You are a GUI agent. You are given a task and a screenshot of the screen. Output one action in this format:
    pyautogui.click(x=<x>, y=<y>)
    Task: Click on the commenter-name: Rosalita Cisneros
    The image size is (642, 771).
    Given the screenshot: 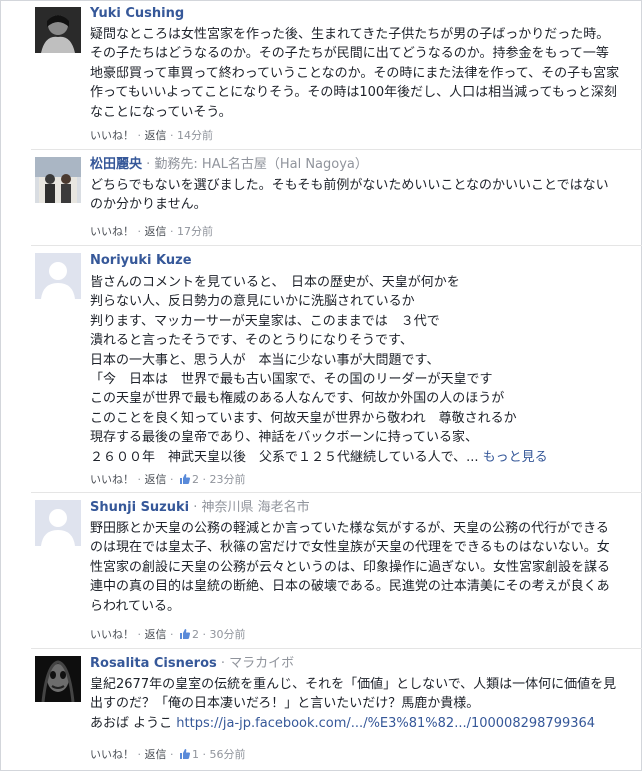 What is the action you would take?
    pyautogui.click(x=153, y=663)
    